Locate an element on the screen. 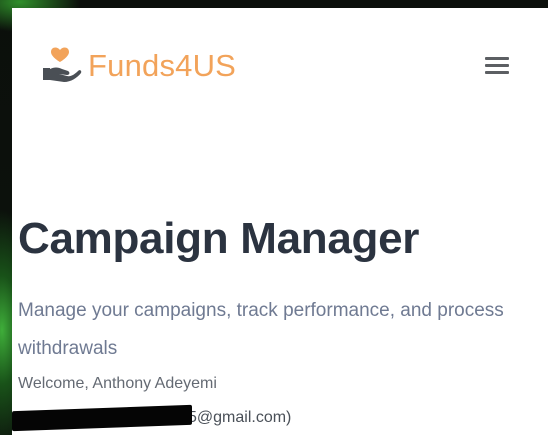  user-email-line: 5@gmail.com) is located at coordinates (152, 418).